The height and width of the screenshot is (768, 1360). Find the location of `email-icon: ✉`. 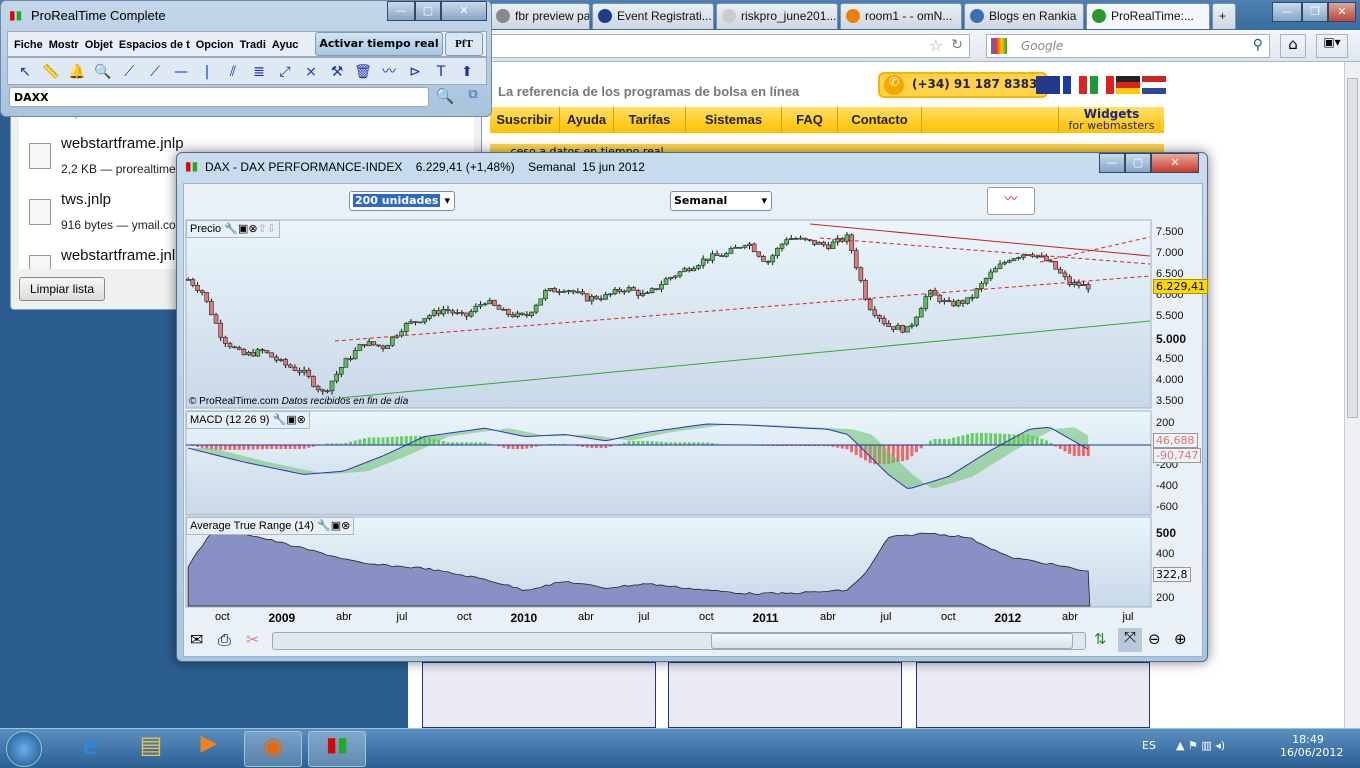

email-icon: ✉ is located at coordinates (196, 639).